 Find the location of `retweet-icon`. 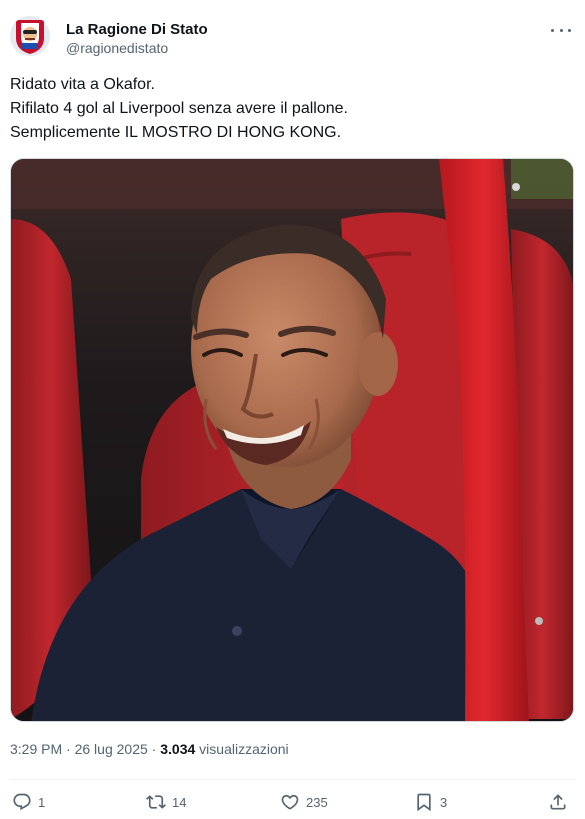

retweet-icon is located at coordinates (156, 802).